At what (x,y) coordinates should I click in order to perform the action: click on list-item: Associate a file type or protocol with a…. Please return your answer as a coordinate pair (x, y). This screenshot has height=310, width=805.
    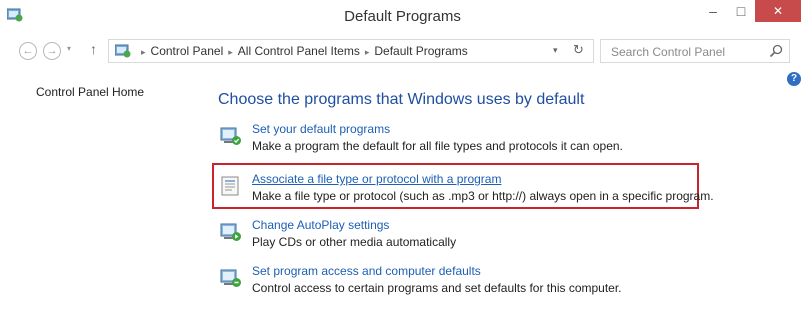
    Looking at the image, I should click on (470, 192).